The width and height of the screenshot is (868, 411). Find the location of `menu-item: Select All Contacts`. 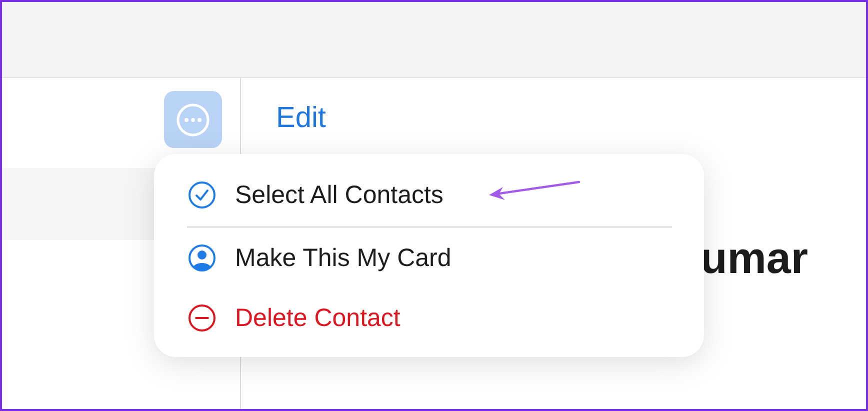

menu-item: Select All Contacts is located at coordinates (429, 195).